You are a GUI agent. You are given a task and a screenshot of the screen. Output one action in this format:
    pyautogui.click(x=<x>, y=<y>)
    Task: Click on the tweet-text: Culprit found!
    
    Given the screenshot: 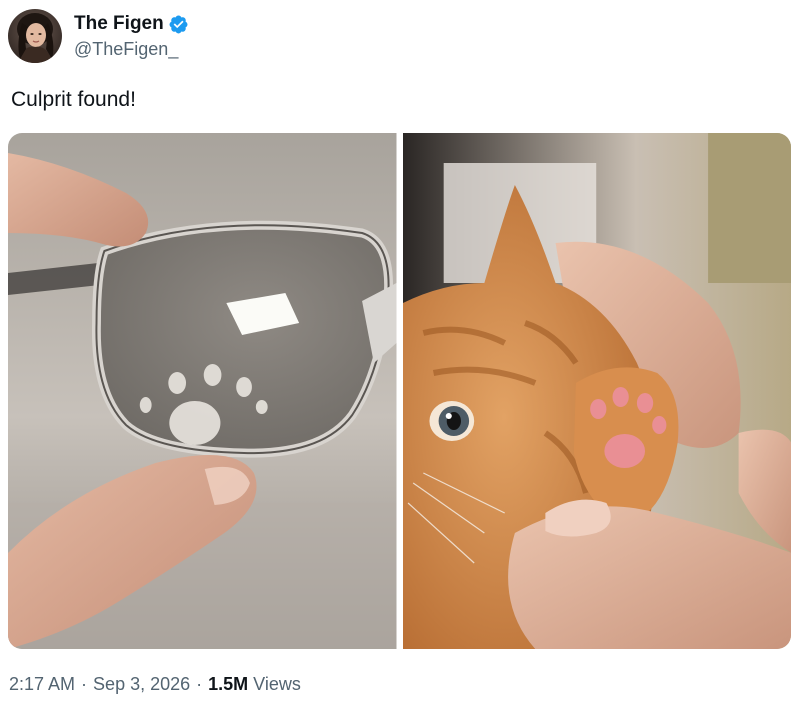 What is the action you would take?
    pyautogui.click(x=73, y=99)
    